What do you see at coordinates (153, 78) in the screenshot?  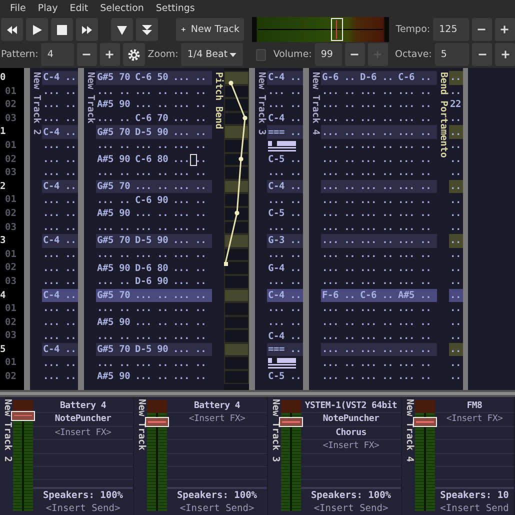 I see `note-cell: C-6 50` at bounding box center [153, 78].